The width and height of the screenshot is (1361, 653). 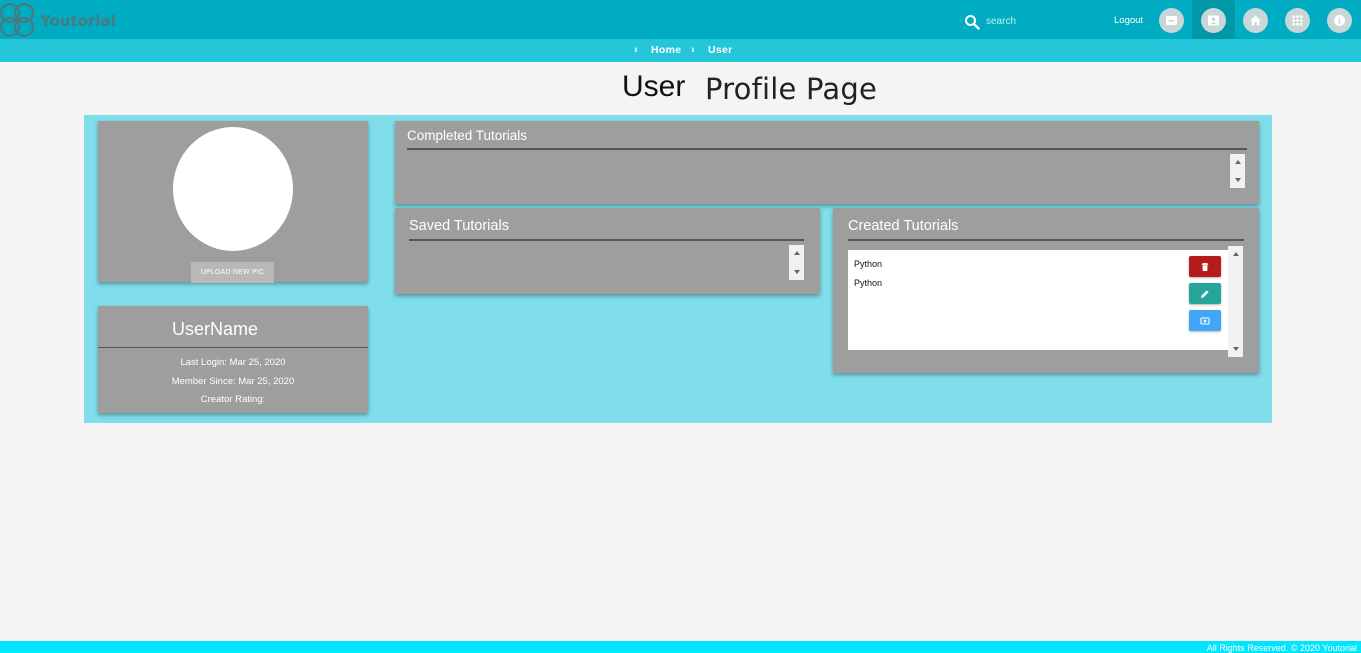 What do you see at coordinates (680, 19) in the screenshot?
I see `top-navbar: Youtorial Logout` at bounding box center [680, 19].